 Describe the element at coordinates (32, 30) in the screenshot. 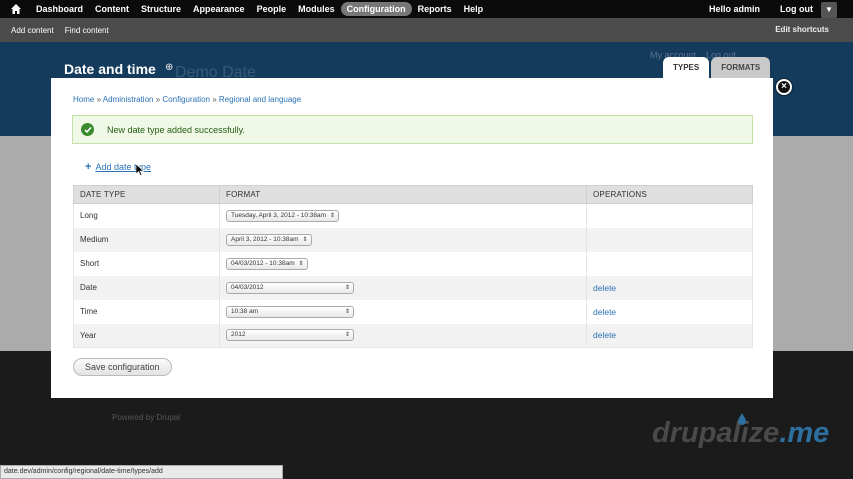

I see `shortcut-add-content: Add content` at that location.